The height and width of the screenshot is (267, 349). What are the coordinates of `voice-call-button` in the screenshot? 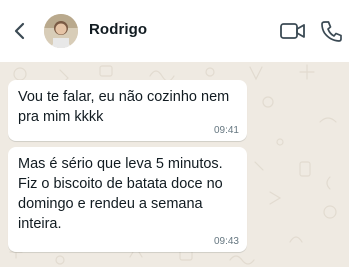 It's located at (331, 31).